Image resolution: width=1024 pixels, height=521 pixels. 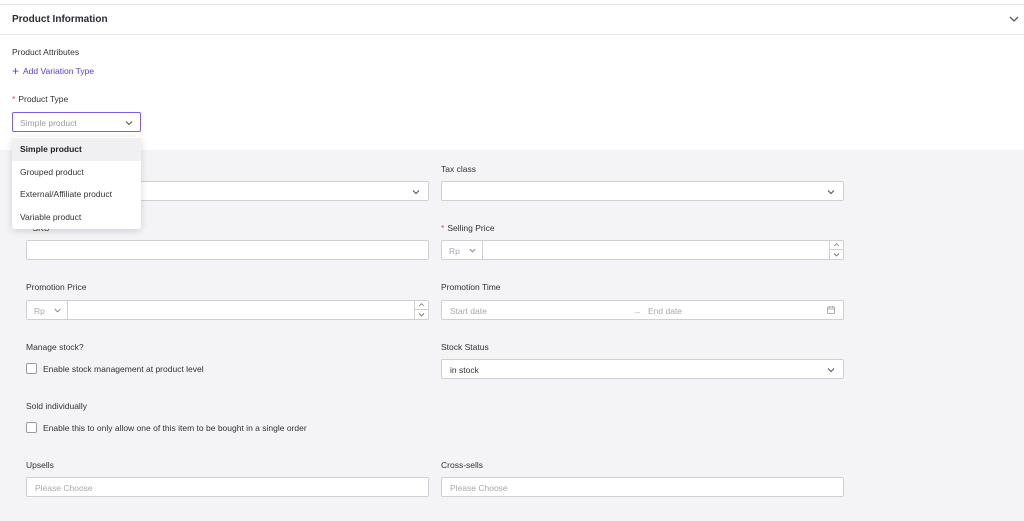 What do you see at coordinates (458, 169) in the screenshot?
I see `tax-class-label: Tax class` at bounding box center [458, 169].